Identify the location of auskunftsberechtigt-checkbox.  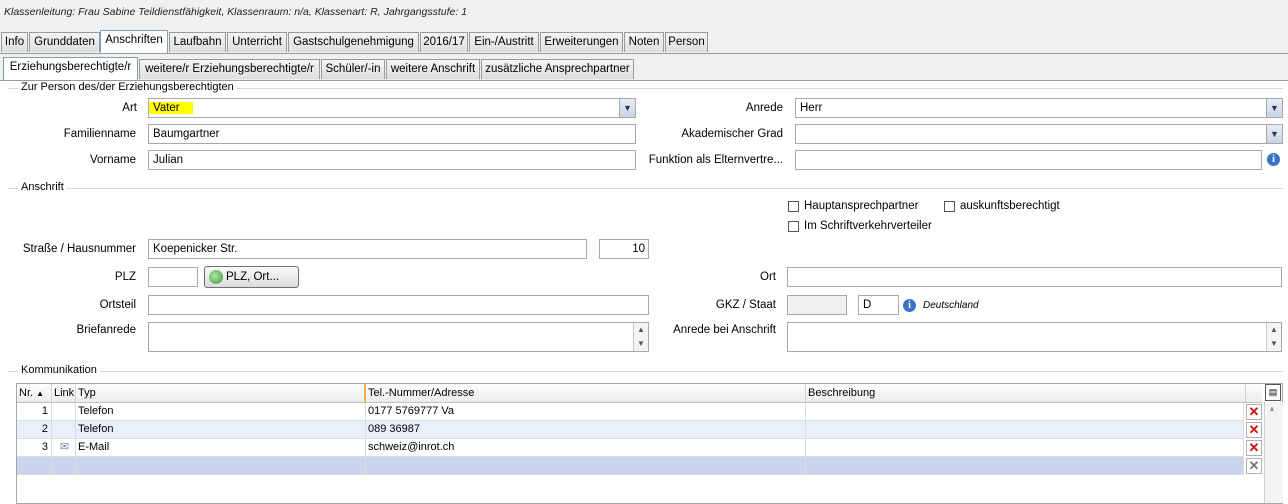
(949, 206).